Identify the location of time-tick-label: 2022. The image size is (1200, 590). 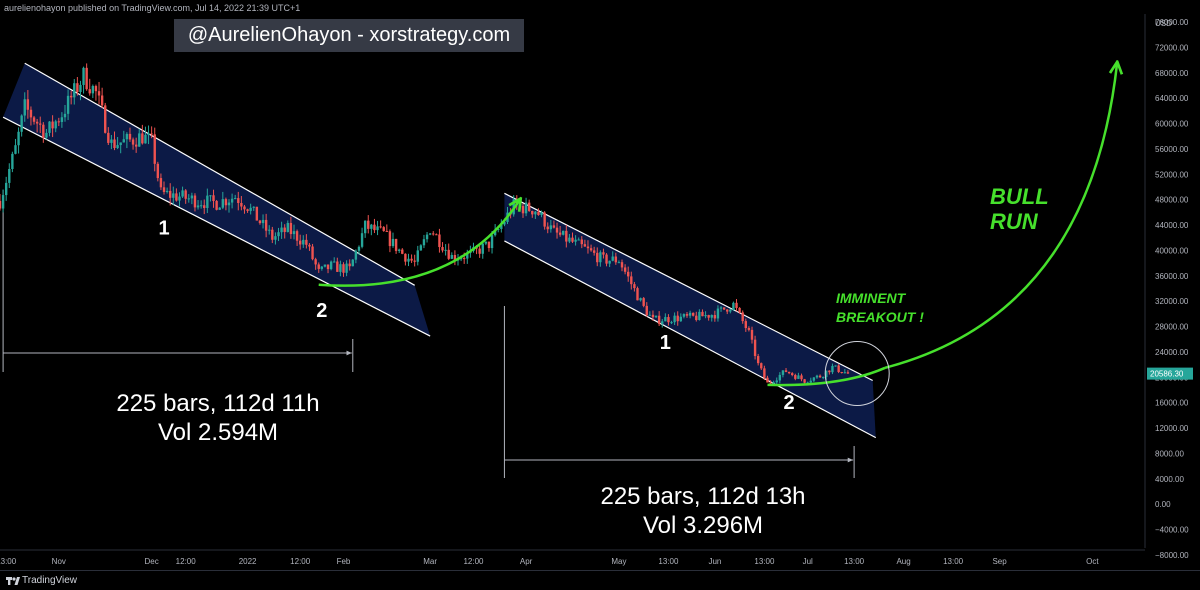
(248, 561).